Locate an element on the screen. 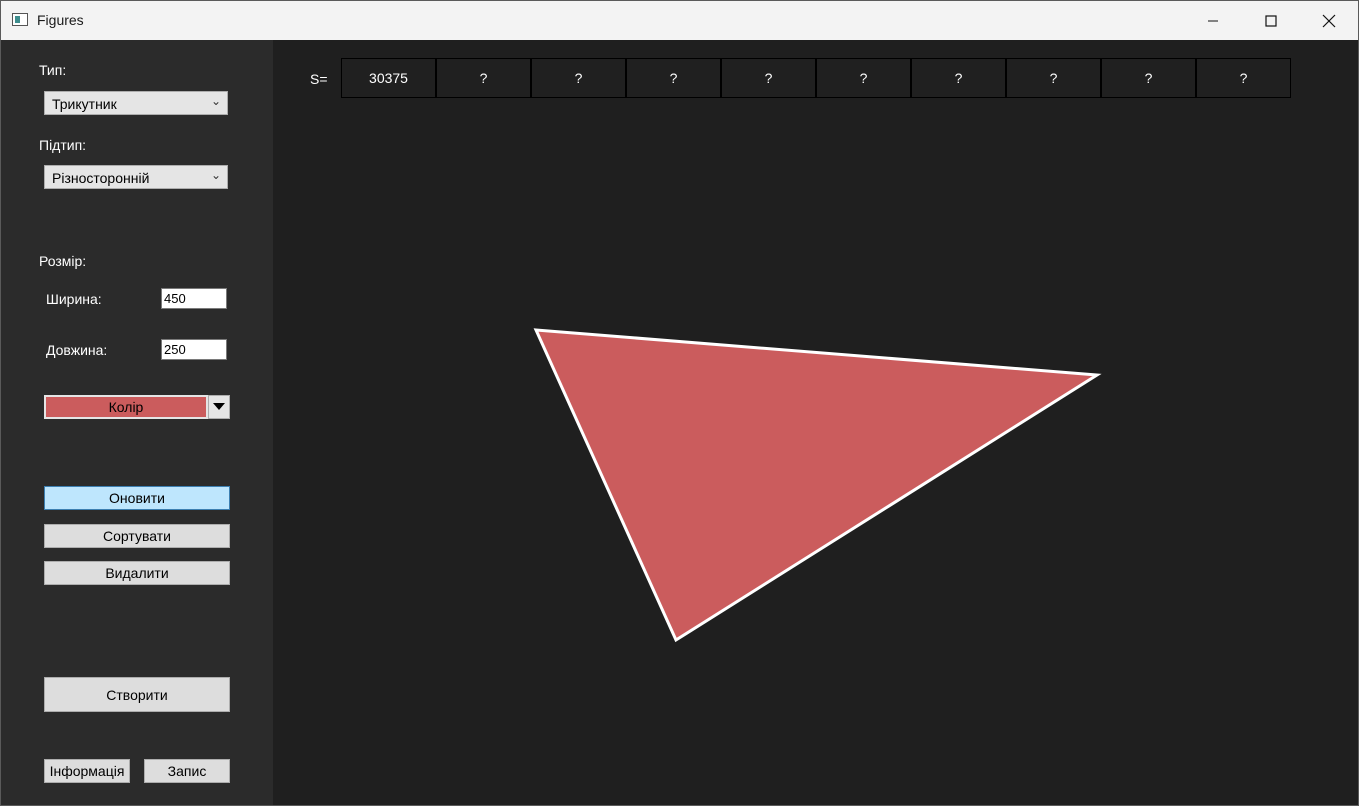 This screenshot has height=806, width=1359. refresh-button: Оновити is located at coordinates (137, 498).